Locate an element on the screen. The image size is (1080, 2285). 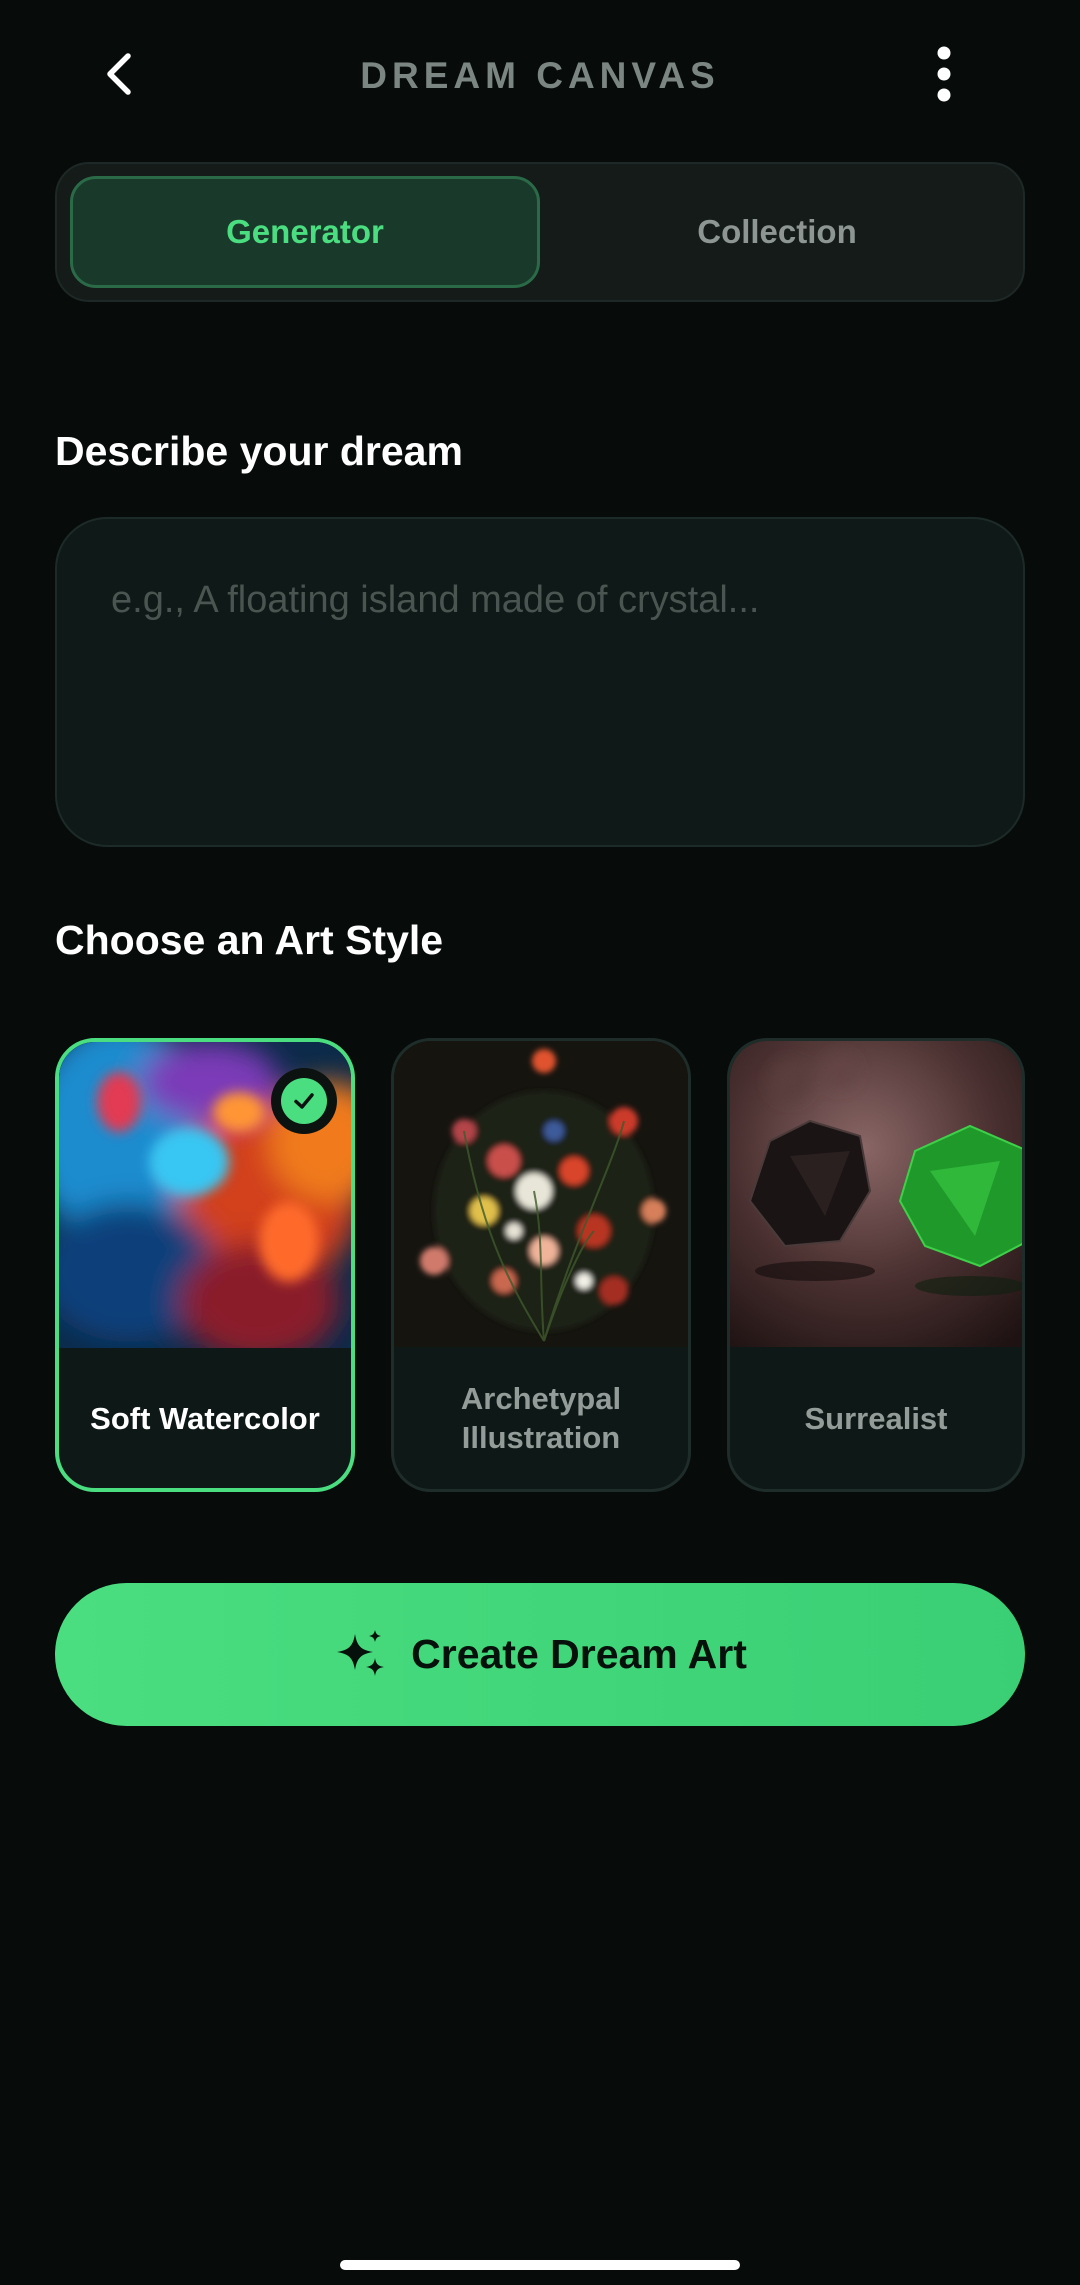
more-vertical-icon is located at coordinates (944, 76).